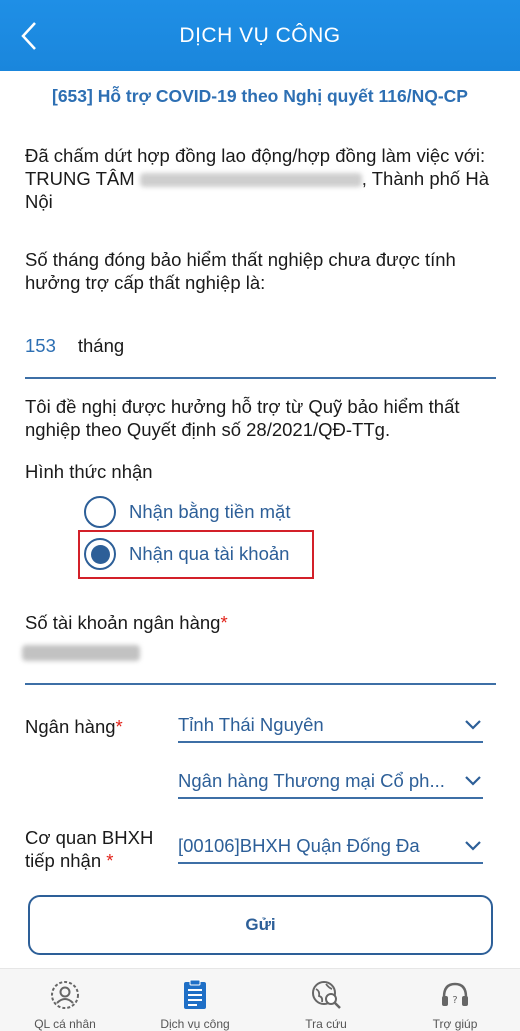  I want to click on bank-account-underline, so click(260, 684).